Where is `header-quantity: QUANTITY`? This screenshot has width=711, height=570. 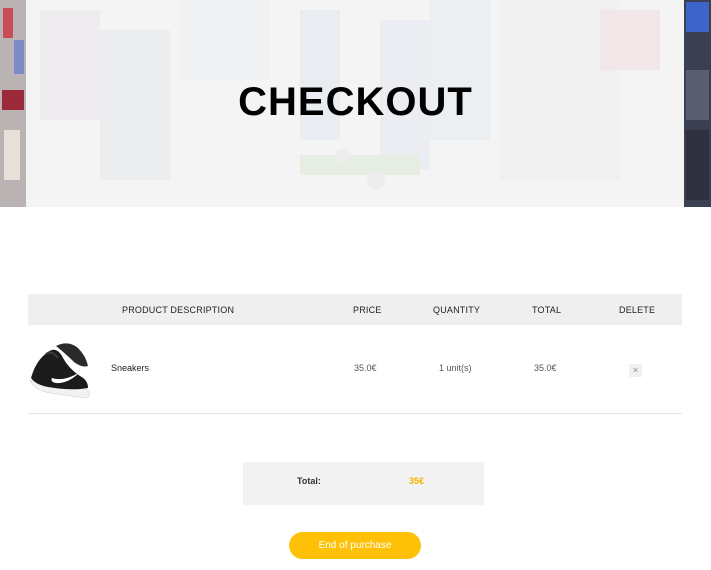
header-quantity: QUANTITY is located at coordinates (457, 310).